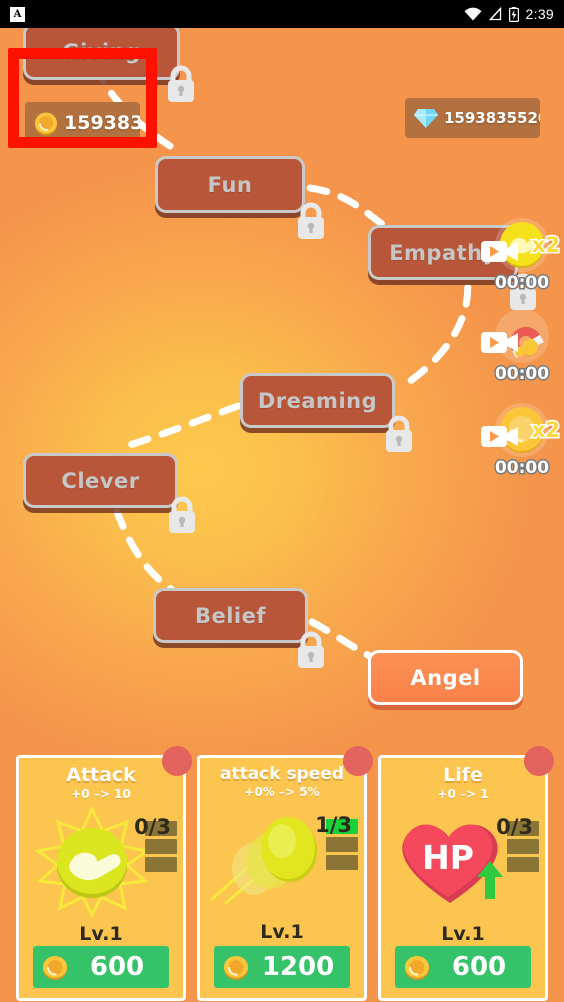 The height and width of the screenshot is (1002, 564). I want to click on upgrade-card-attack: Attack +0 –> 10 0/3 Lv.1 600, so click(104, 873).